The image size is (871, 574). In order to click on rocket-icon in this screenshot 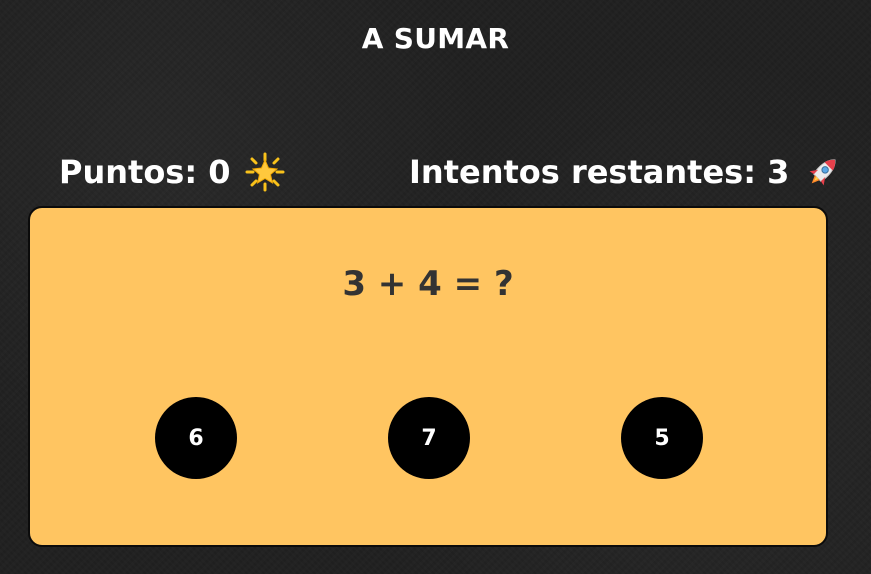, I will do `click(823, 172)`.